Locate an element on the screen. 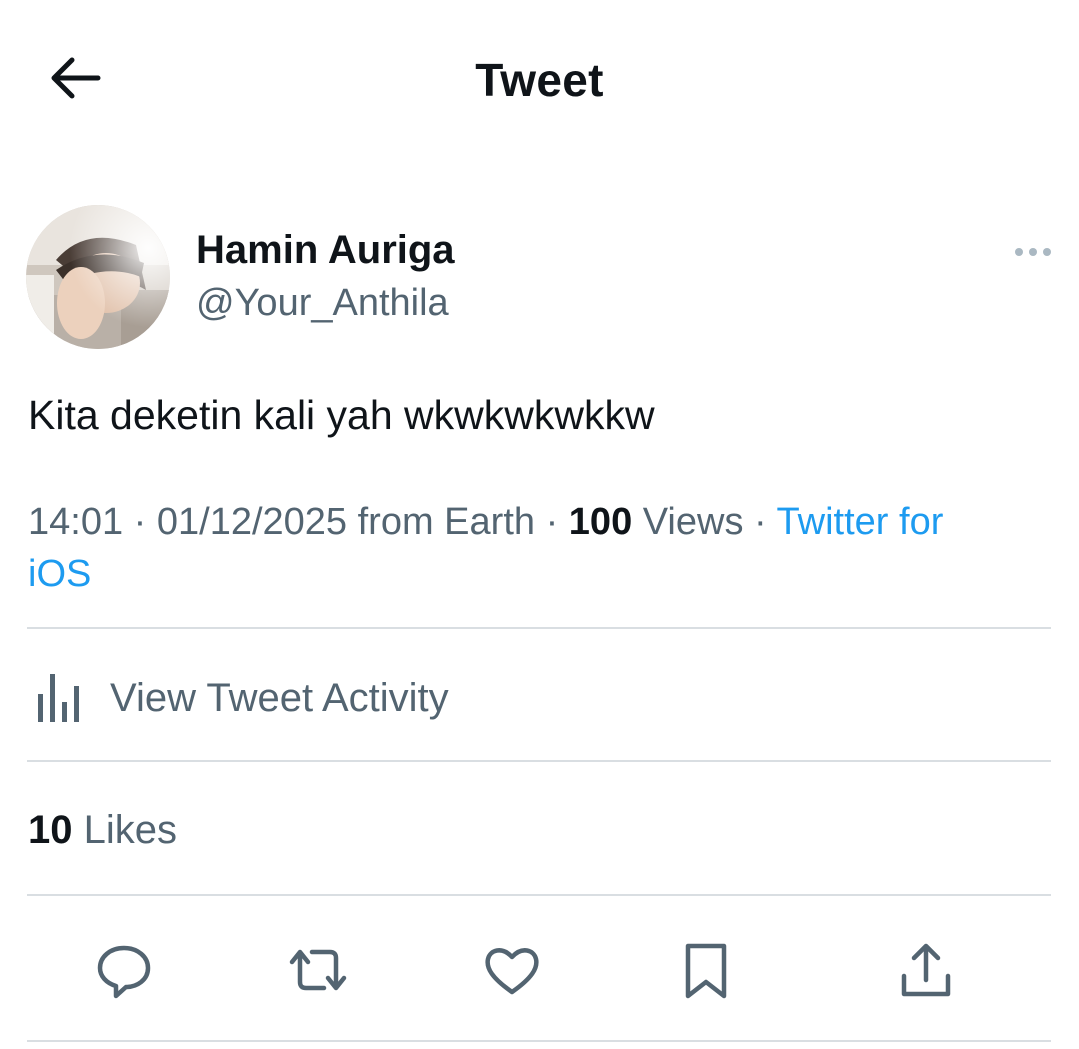  more-horizontal-icon is located at coordinates (1033, 252).